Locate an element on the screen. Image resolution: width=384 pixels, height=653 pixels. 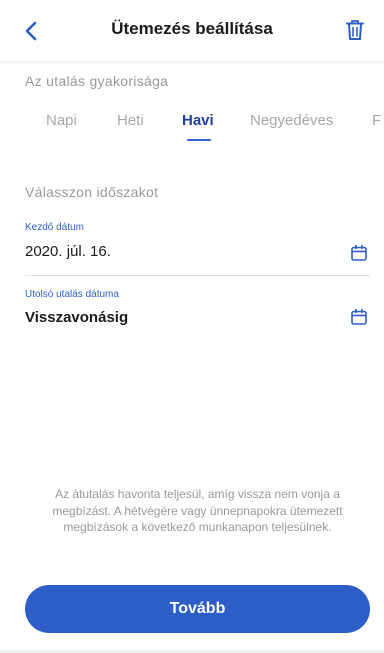
last-transfer-date-caption: Utolsó utalás dátuma is located at coordinates (72, 294).